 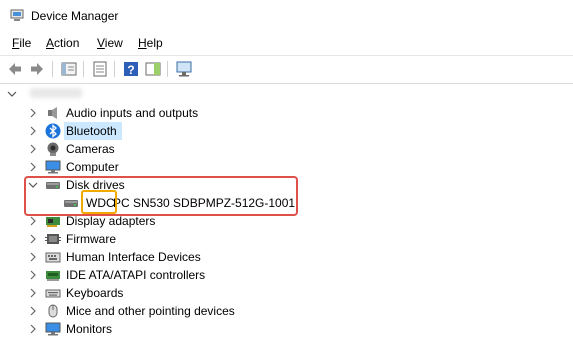 What do you see at coordinates (12, 94) in the screenshot?
I see `chevron-down-icon` at bounding box center [12, 94].